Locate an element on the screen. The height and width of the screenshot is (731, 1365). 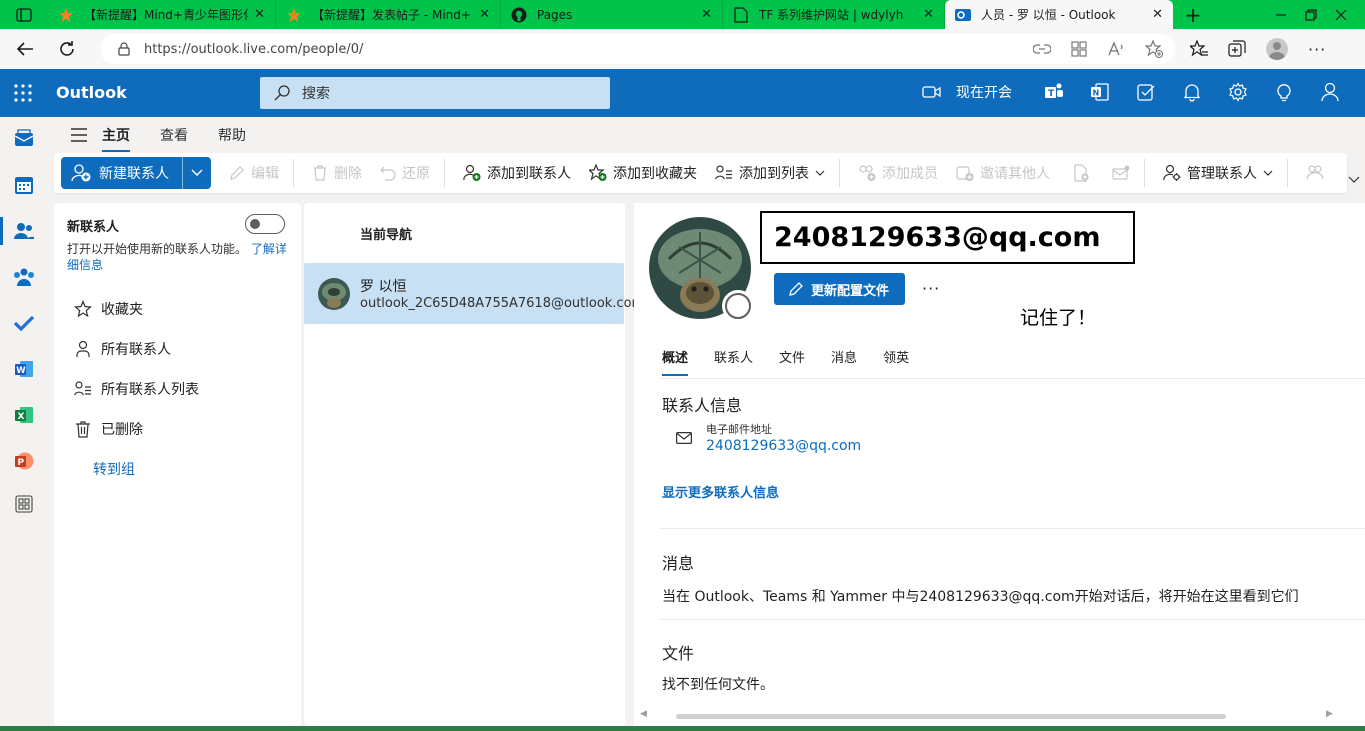
tab-help: 帮助 is located at coordinates (232, 135).